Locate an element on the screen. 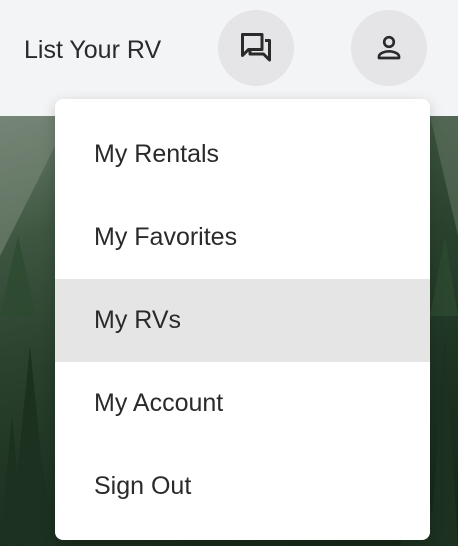 The image size is (458, 546). chat-bubbles-icon is located at coordinates (256, 47).